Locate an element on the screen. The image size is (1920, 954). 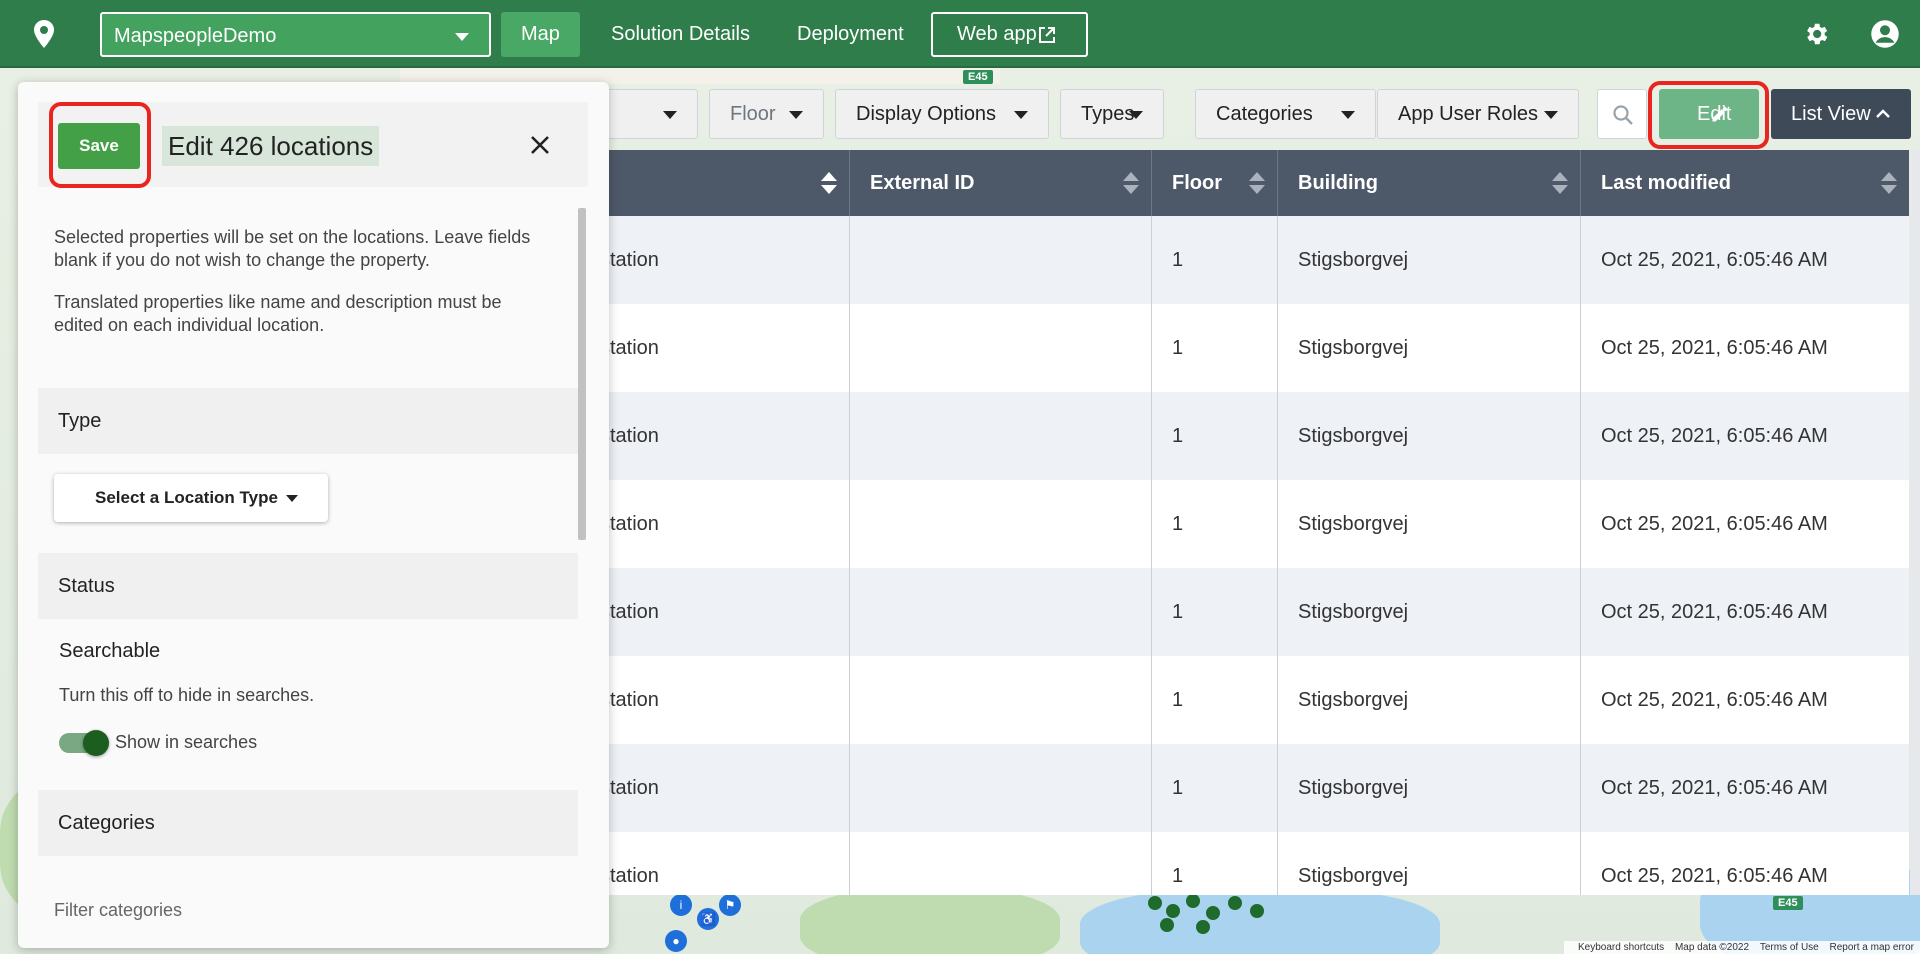
web-app-label: Web app is located at coordinates (997, 34).